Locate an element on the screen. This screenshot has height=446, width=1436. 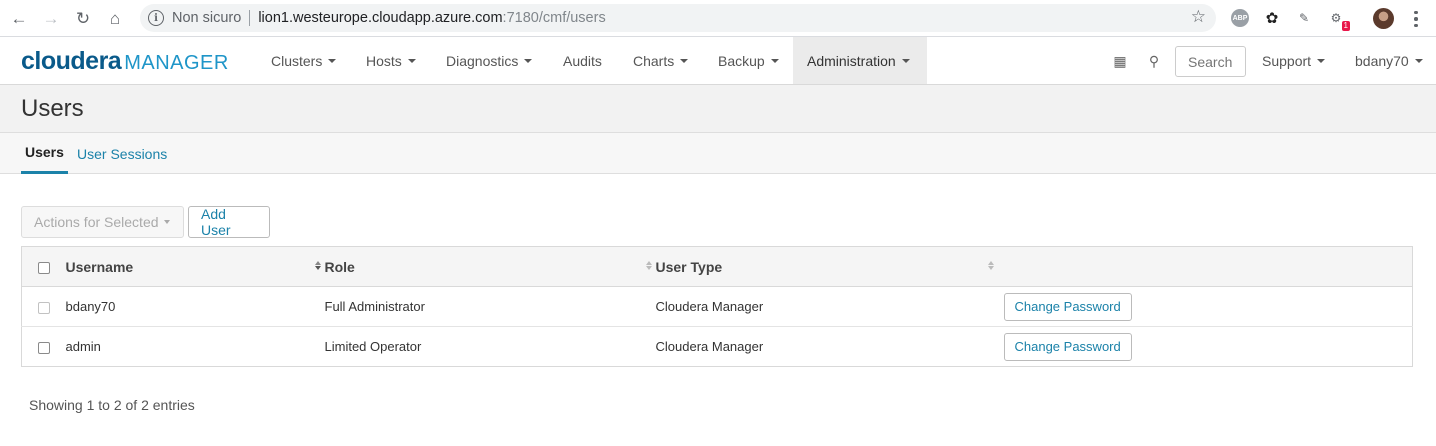
nav-label: Backup is located at coordinates (741, 60).